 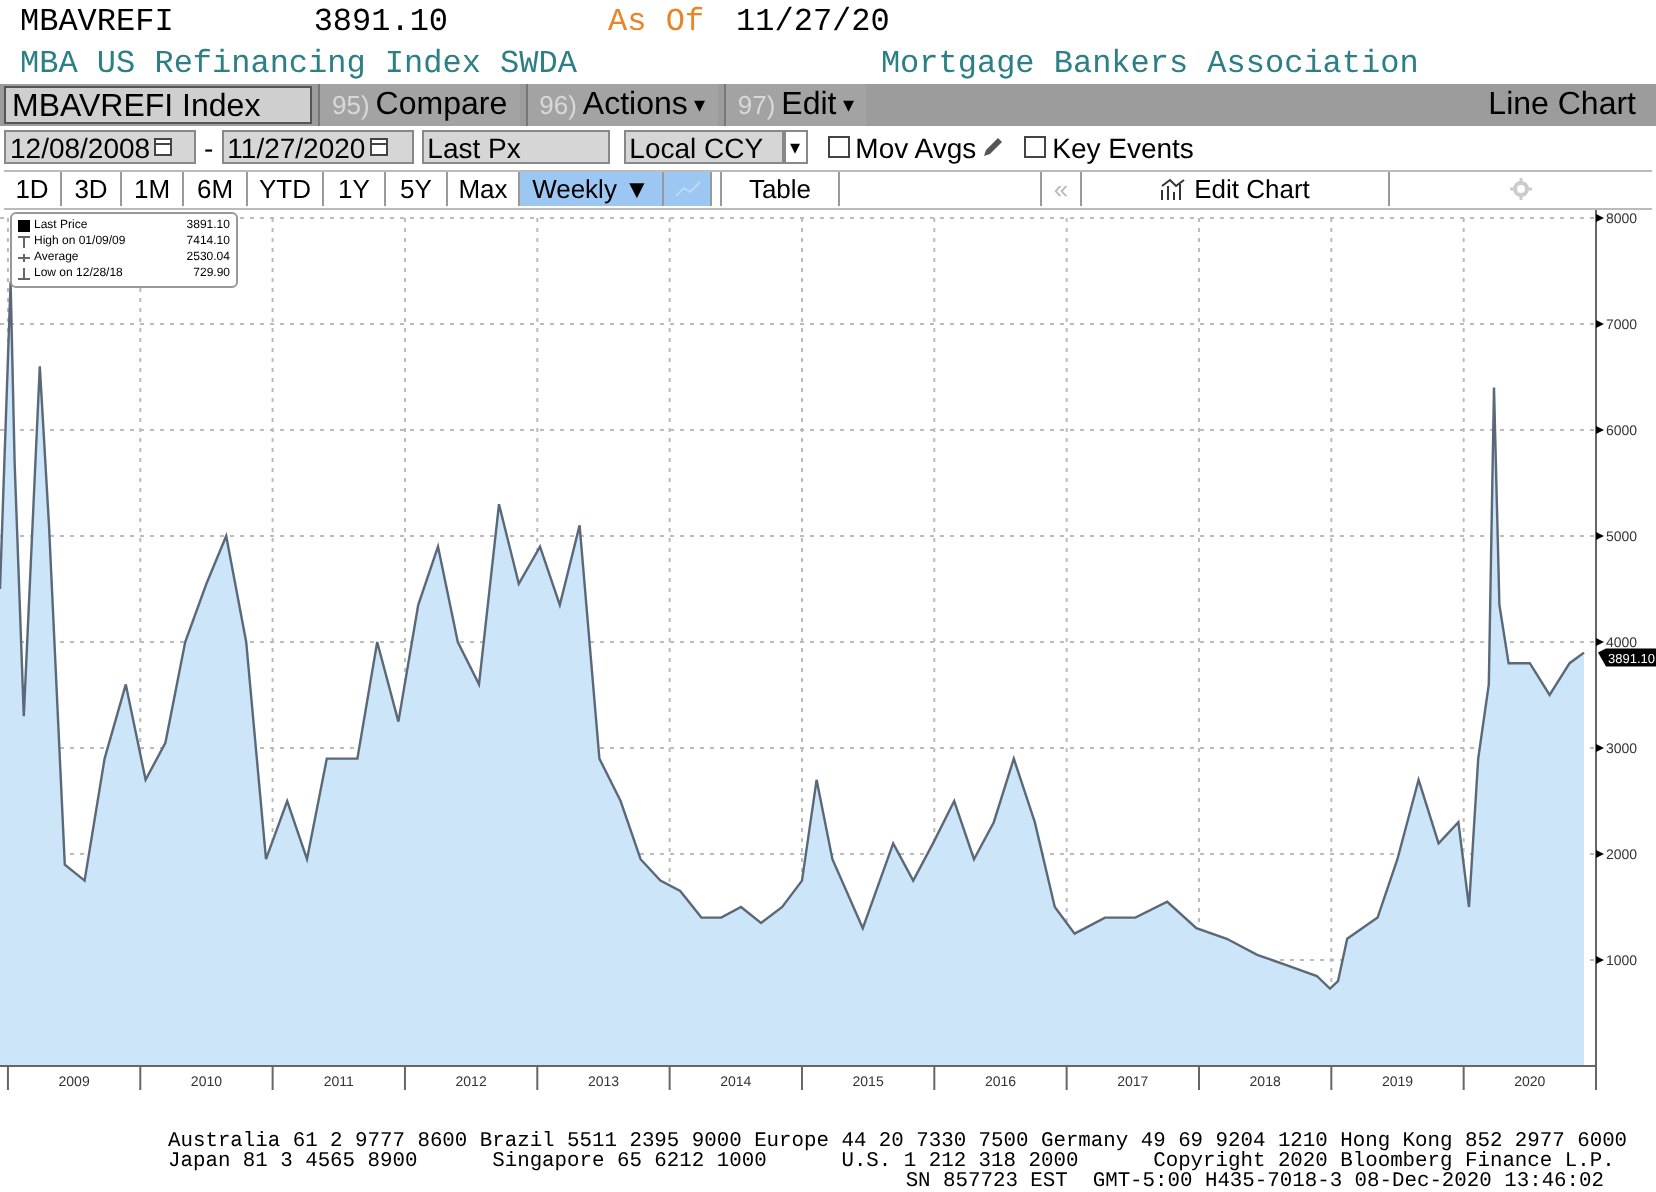 I want to click on square-icon, so click(x=24, y=226).